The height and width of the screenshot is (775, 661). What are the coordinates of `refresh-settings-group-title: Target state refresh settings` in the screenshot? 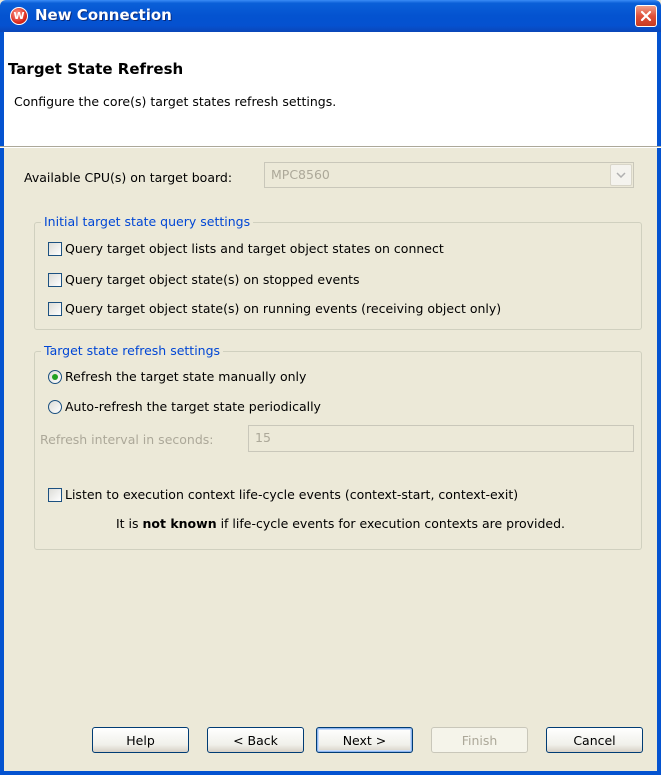 It's located at (132, 350).